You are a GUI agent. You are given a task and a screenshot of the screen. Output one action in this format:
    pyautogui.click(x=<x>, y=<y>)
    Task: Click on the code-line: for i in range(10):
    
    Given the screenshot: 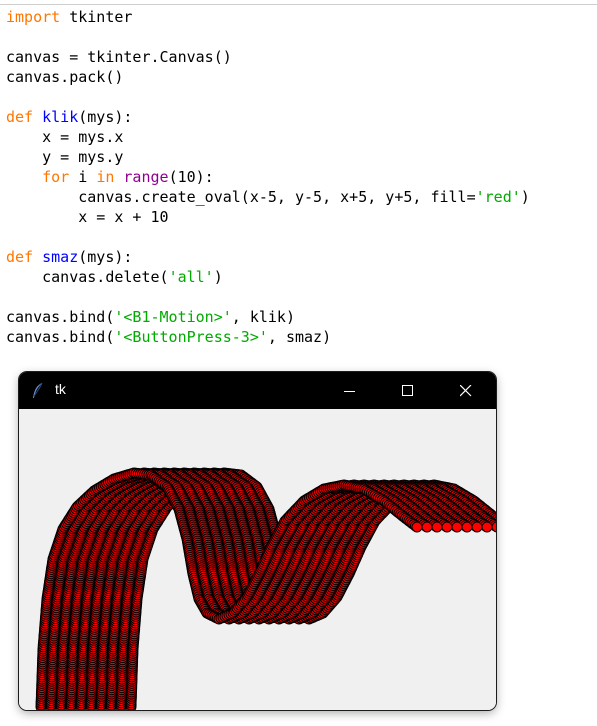 What is the action you would take?
    pyautogui.click(x=268, y=177)
    